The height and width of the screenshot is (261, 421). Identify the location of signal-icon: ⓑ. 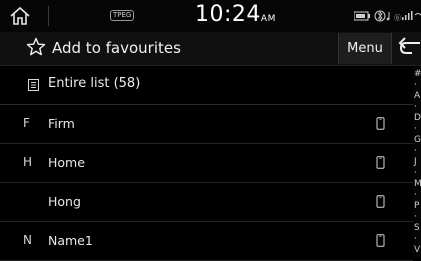
(403, 16).